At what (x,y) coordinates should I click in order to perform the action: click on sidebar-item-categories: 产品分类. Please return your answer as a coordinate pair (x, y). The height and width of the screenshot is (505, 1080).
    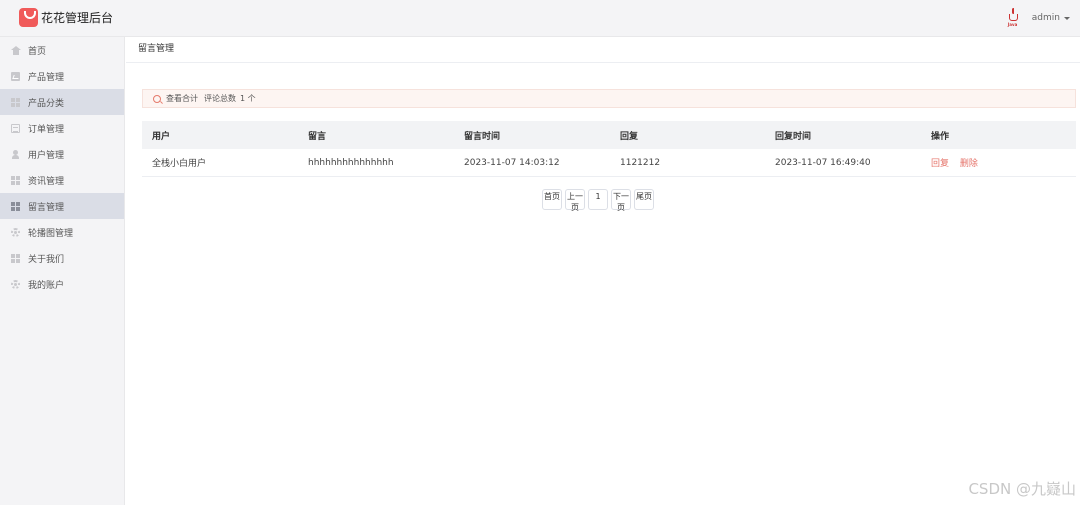
    Looking at the image, I should click on (62, 102).